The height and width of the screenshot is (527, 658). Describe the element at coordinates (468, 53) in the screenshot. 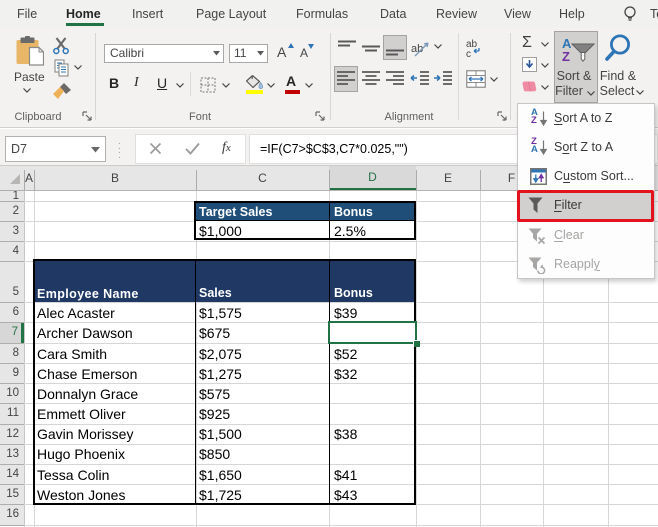

I see `svg-text: c` at that location.